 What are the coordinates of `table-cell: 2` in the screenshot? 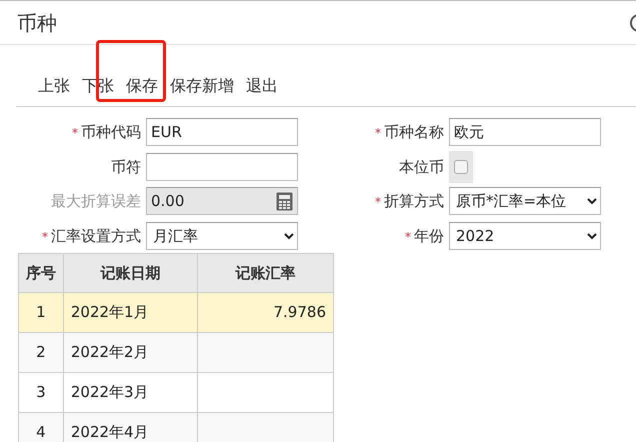 It's located at (41, 352).